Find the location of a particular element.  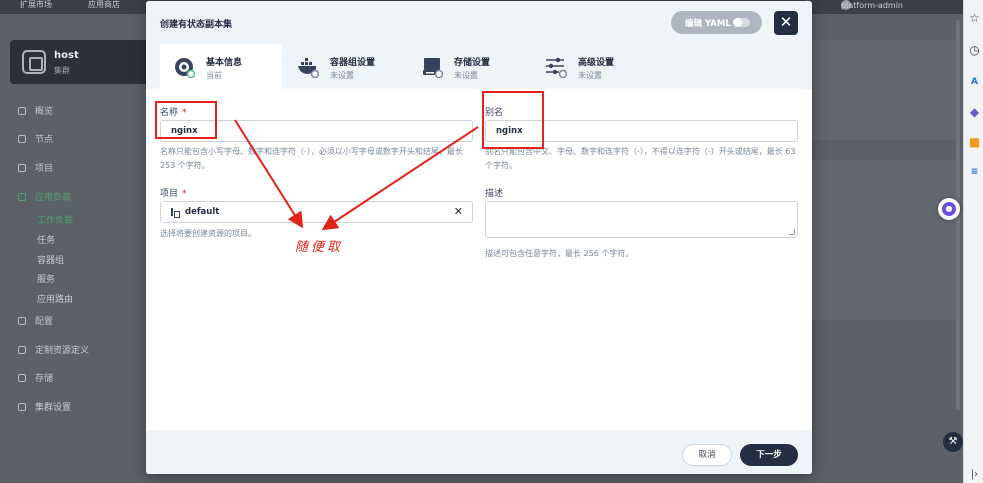

cluster-label: 集群 is located at coordinates (62, 70).